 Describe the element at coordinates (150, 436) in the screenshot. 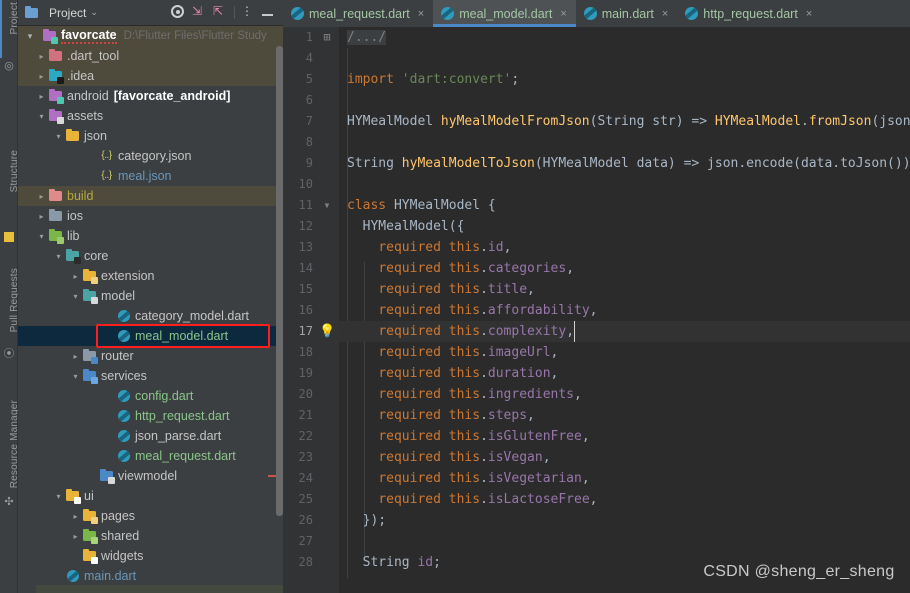

I see `tree-item-json-parse-dart: json_parse.dart` at that location.